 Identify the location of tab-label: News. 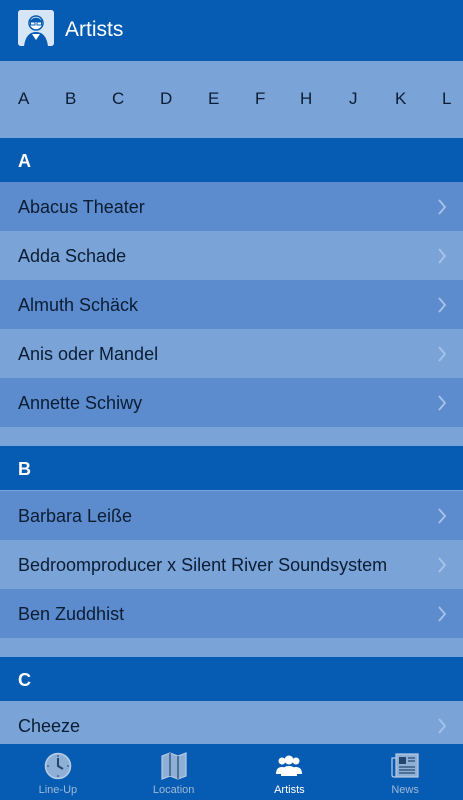
(405, 790).